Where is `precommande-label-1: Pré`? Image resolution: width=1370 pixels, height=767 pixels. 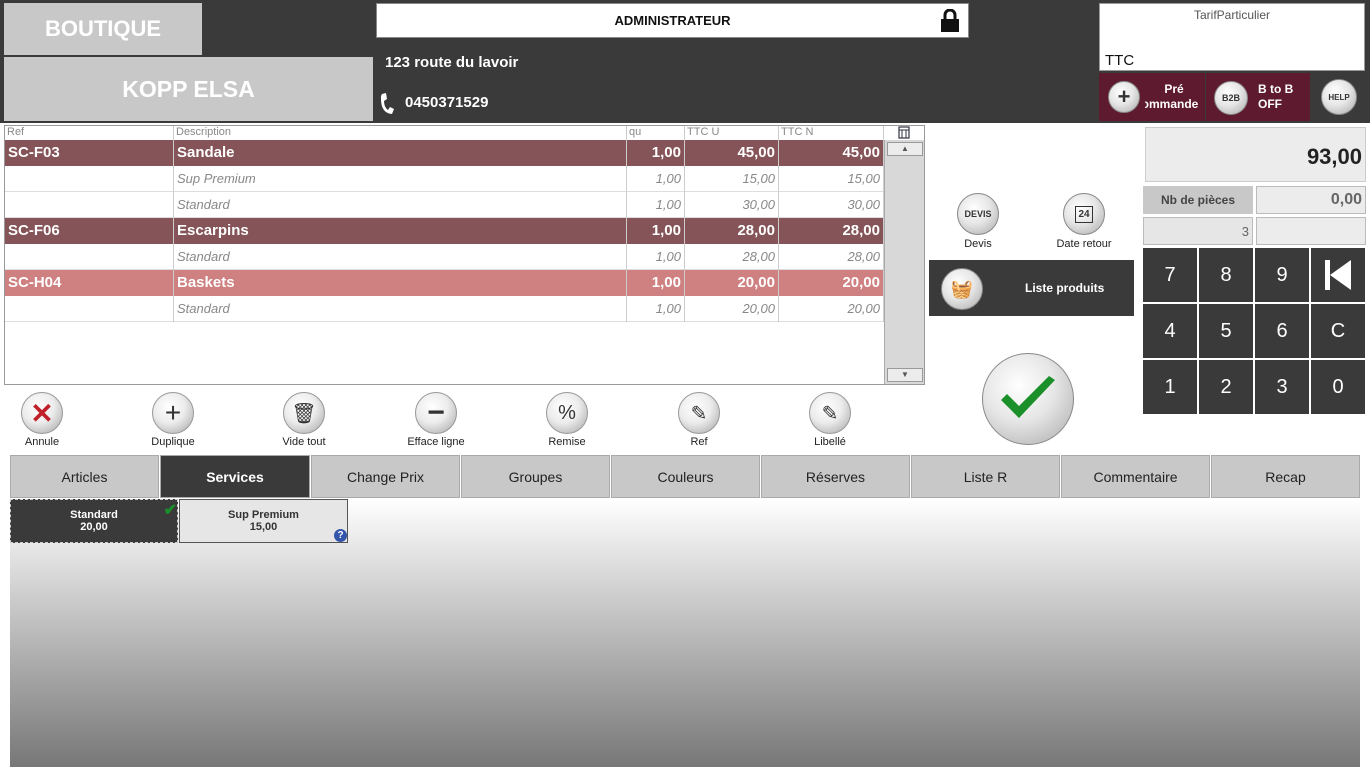
precommande-label-1: Pré is located at coordinates (1174, 89).